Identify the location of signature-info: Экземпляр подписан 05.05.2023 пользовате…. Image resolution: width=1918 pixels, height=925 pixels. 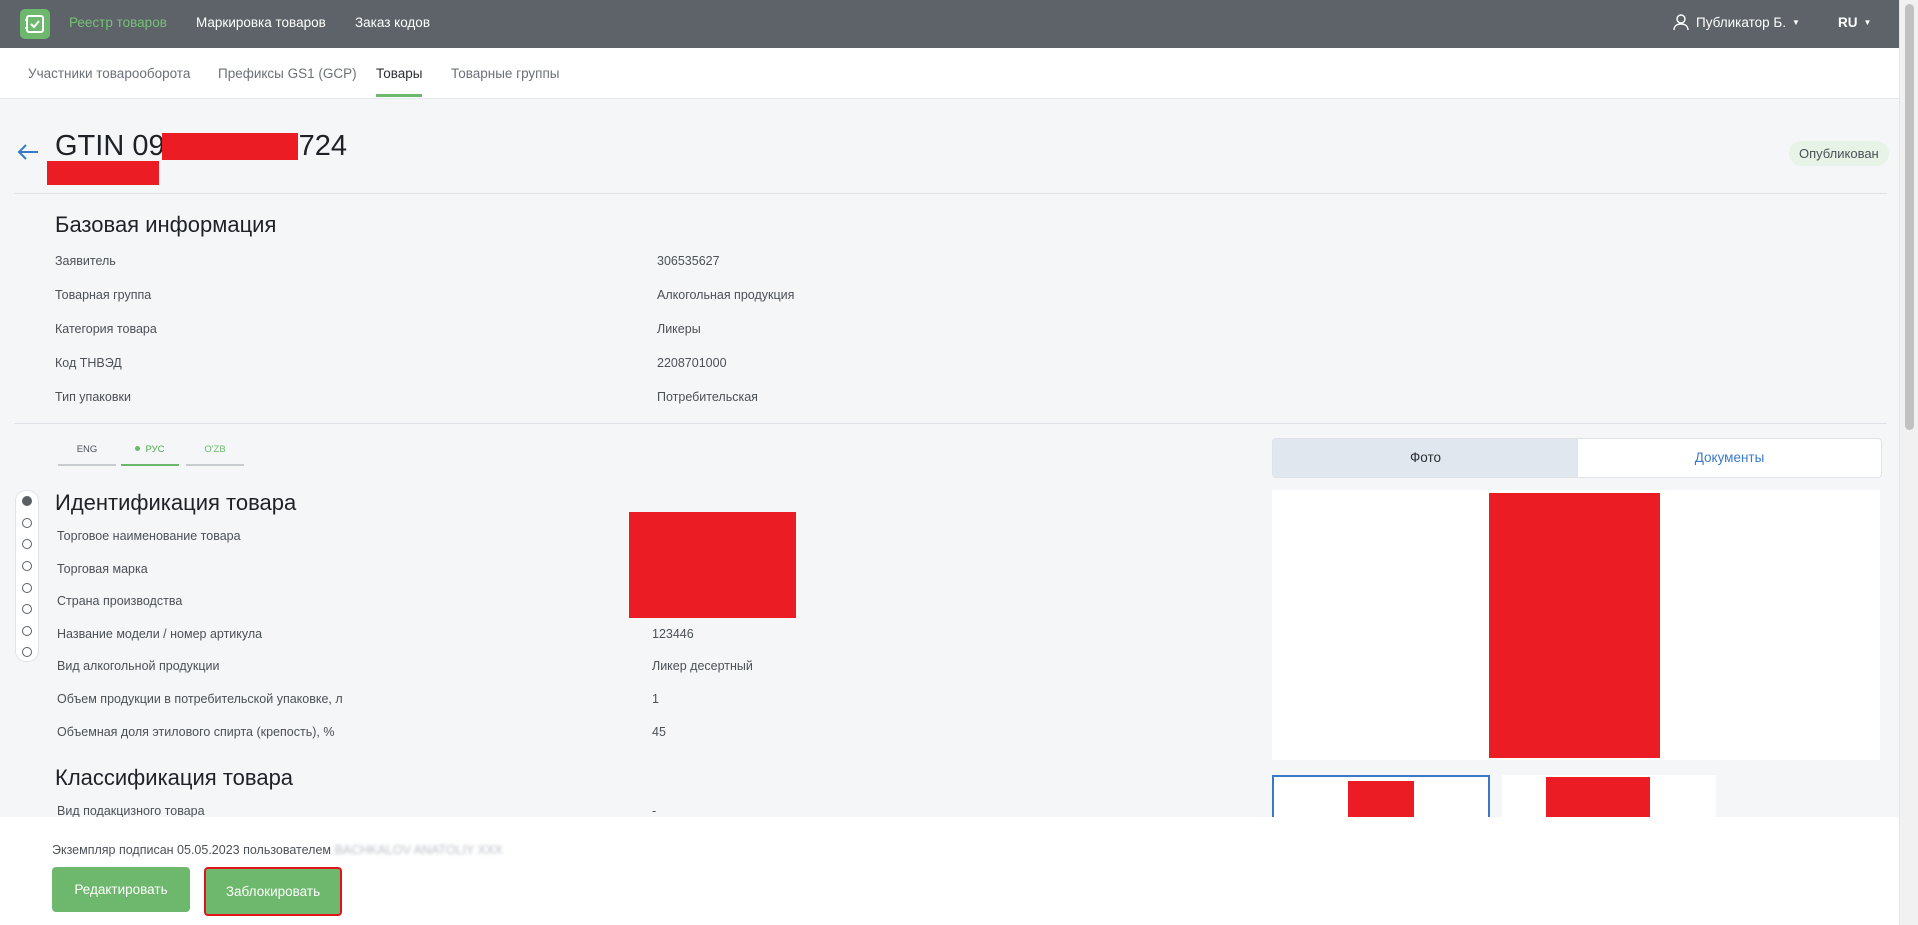
(277, 850).